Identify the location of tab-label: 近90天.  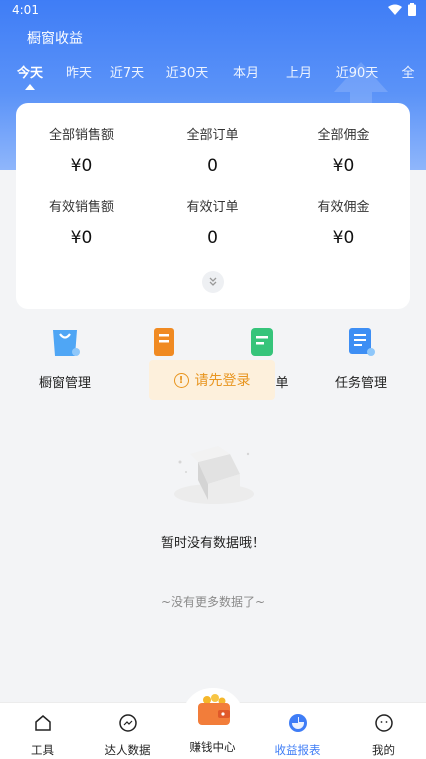
(357, 73).